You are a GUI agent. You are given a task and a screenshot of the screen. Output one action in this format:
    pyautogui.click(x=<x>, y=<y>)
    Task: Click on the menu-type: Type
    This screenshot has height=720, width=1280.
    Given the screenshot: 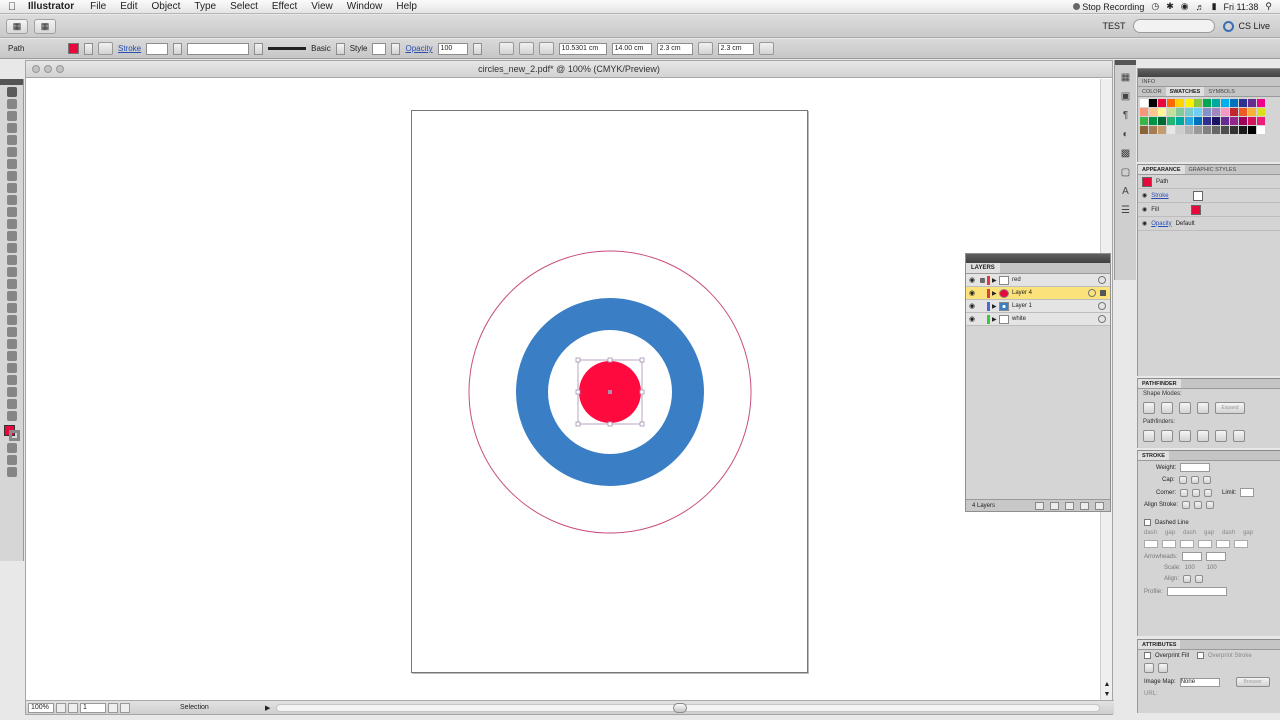 What is the action you would take?
    pyautogui.click(x=205, y=6)
    